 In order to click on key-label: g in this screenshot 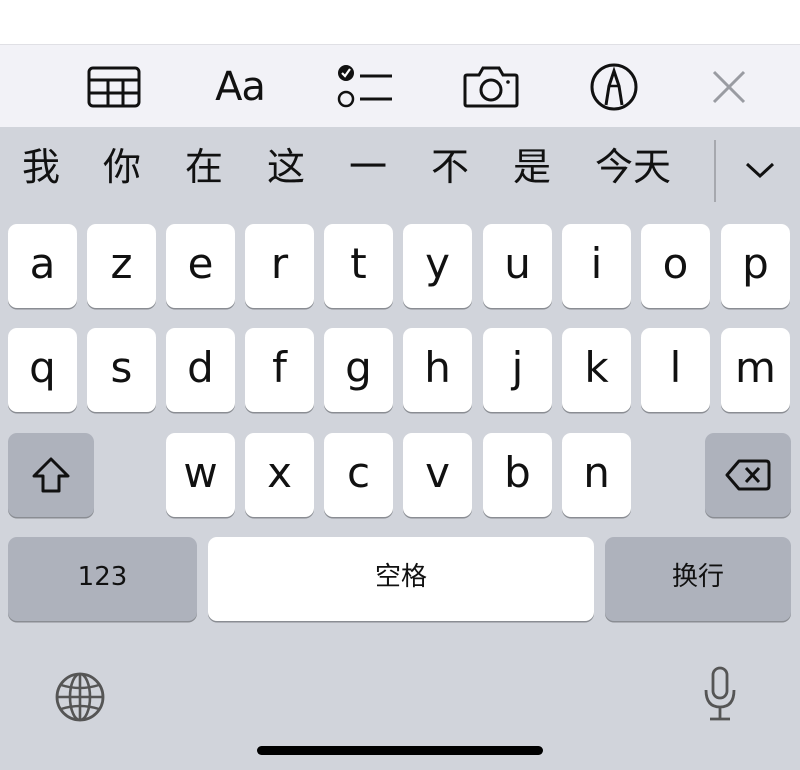, I will do `click(358, 367)`.